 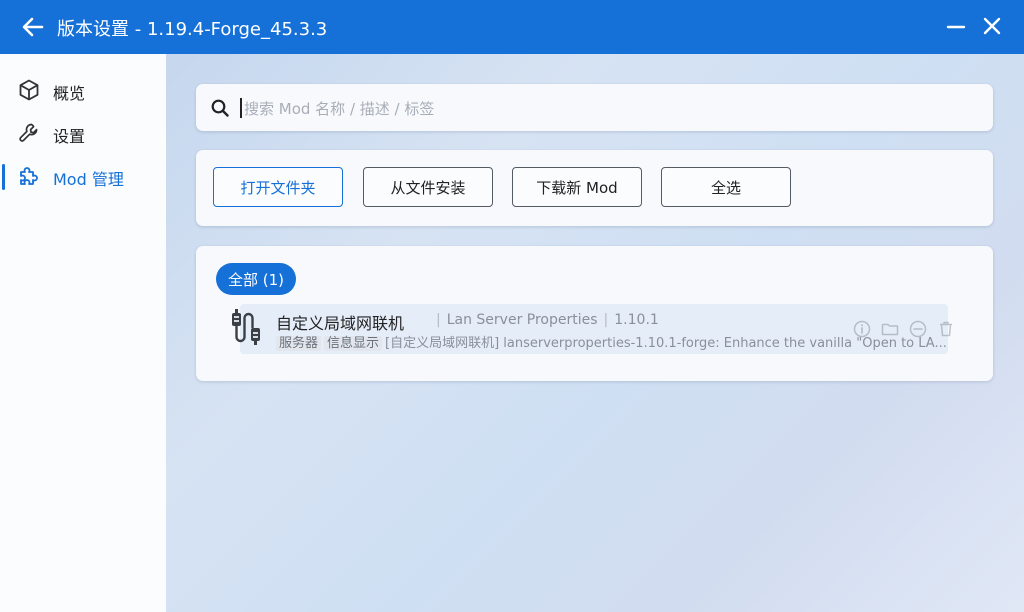 I want to click on sidebar: 概览 设置 Mod 管理, so click(x=83, y=333).